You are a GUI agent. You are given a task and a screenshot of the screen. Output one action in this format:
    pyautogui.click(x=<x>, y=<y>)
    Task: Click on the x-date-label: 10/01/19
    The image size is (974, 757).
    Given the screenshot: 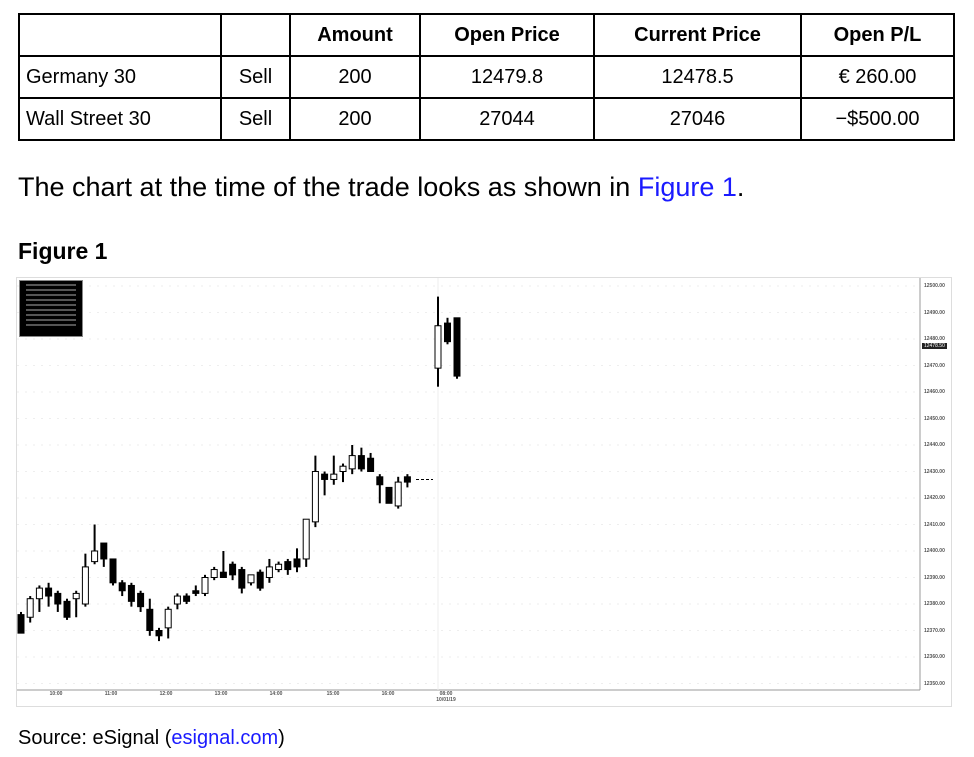 What is the action you would take?
    pyautogui.click(x=446, y=700)
    